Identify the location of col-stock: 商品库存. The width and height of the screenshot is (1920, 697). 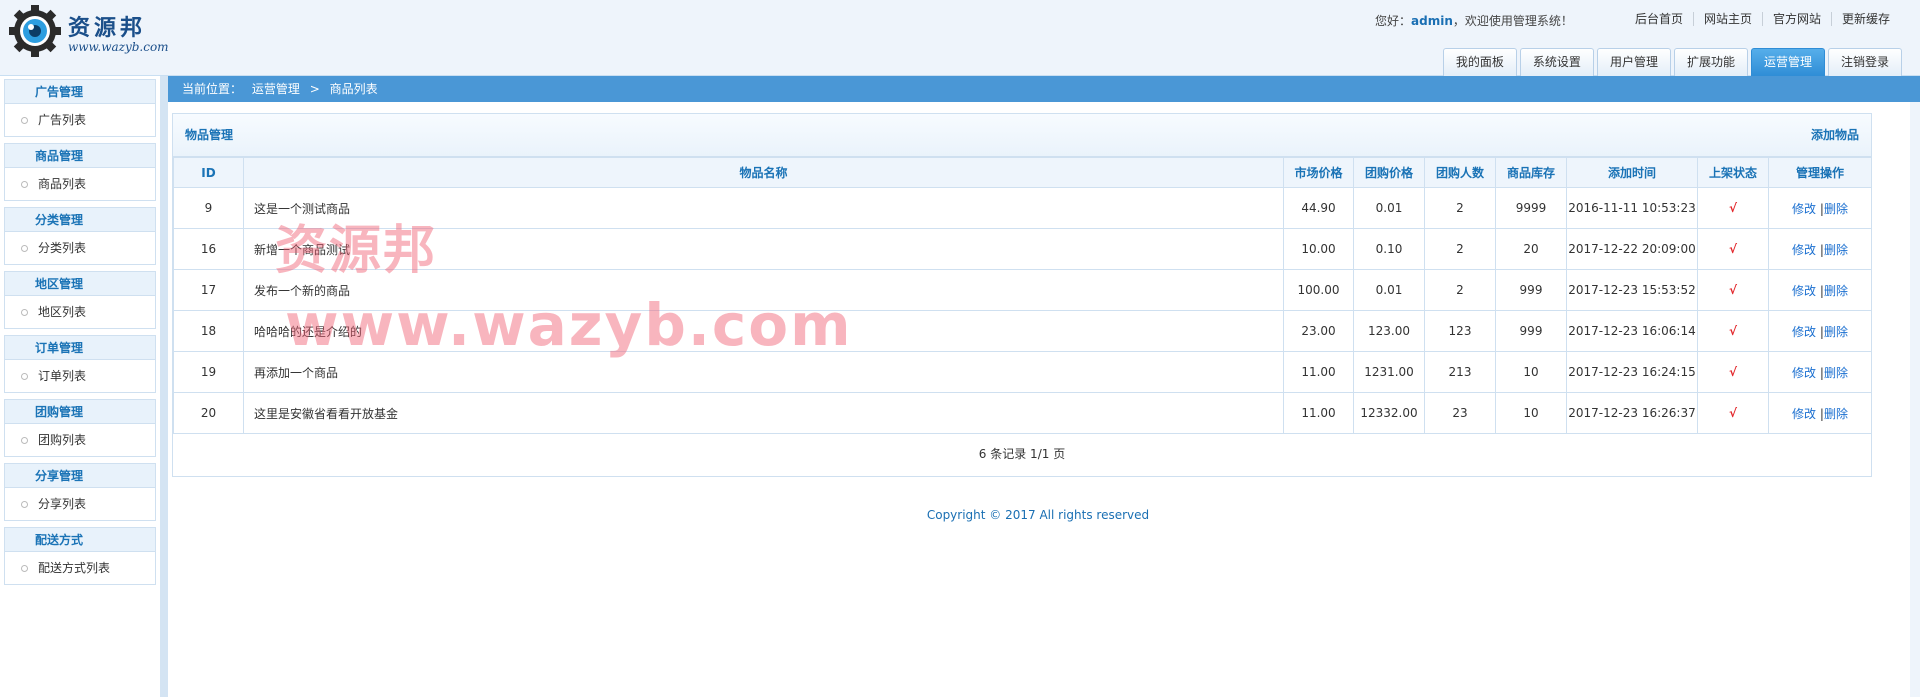
(1531, 172).